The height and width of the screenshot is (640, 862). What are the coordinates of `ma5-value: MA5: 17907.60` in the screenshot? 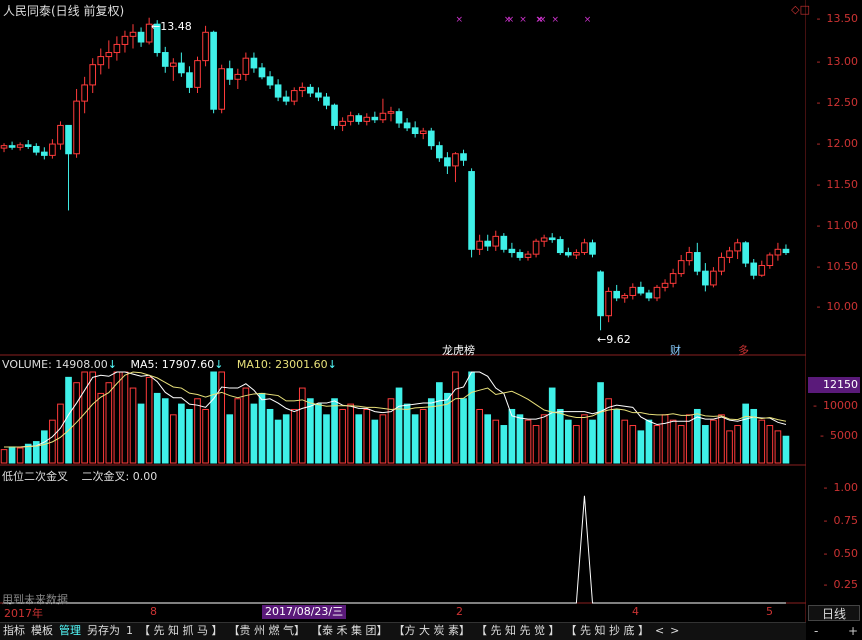 It's located at (172, 364).